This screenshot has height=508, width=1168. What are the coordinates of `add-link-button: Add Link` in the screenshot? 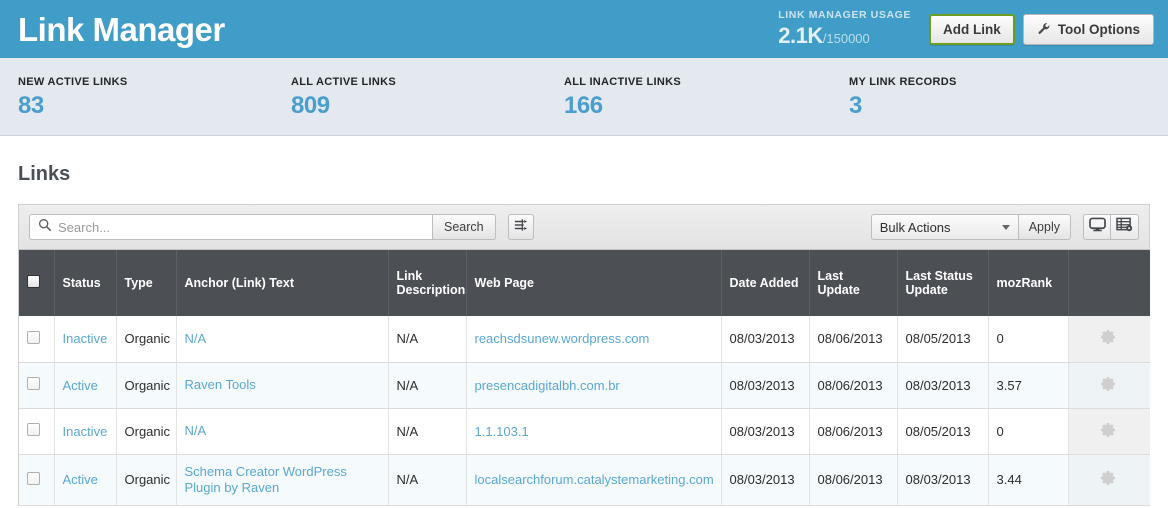 It's located at (972, 29).